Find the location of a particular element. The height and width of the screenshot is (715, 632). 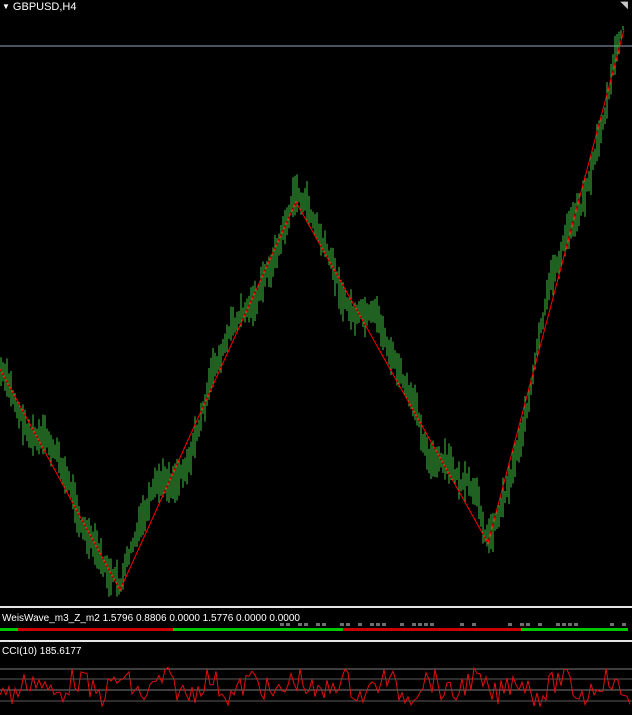

separator-cci is located at coordinates (316, 641).